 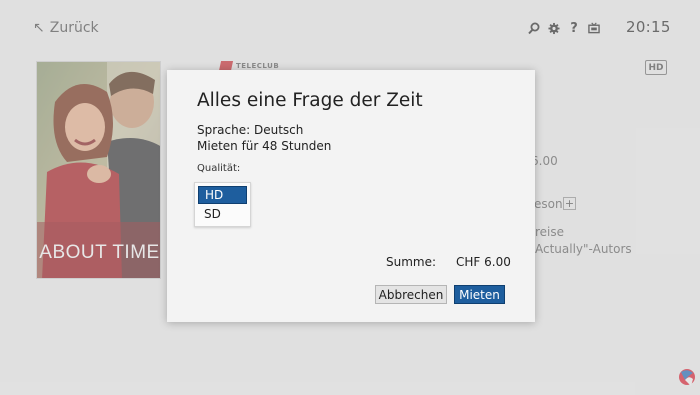 I want to click on sum-value: CHF 6.00, so click(x=483, y=262).